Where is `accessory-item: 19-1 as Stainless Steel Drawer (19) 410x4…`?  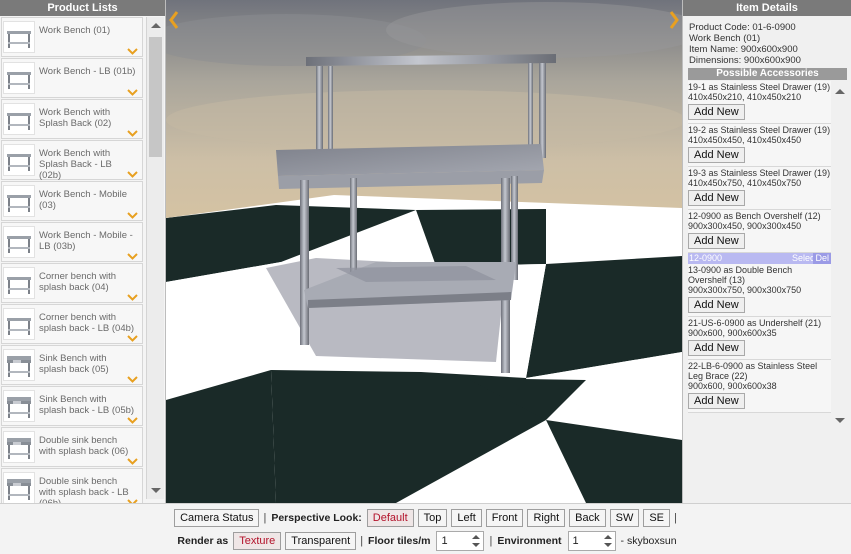 accessory-item: 19-1 as Stainless Steel Drawer (19) 410x4… is located at coordinates (759, 102).